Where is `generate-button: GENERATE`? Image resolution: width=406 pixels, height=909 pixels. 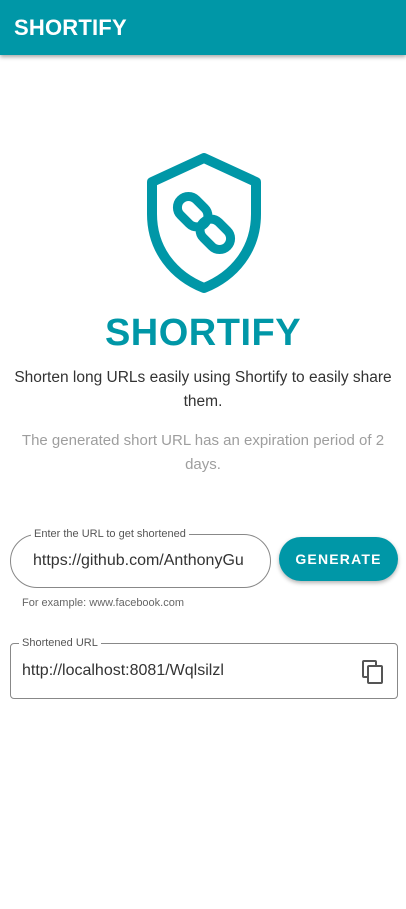
generate-button: GENERATE is located at coordinates (338, 559).